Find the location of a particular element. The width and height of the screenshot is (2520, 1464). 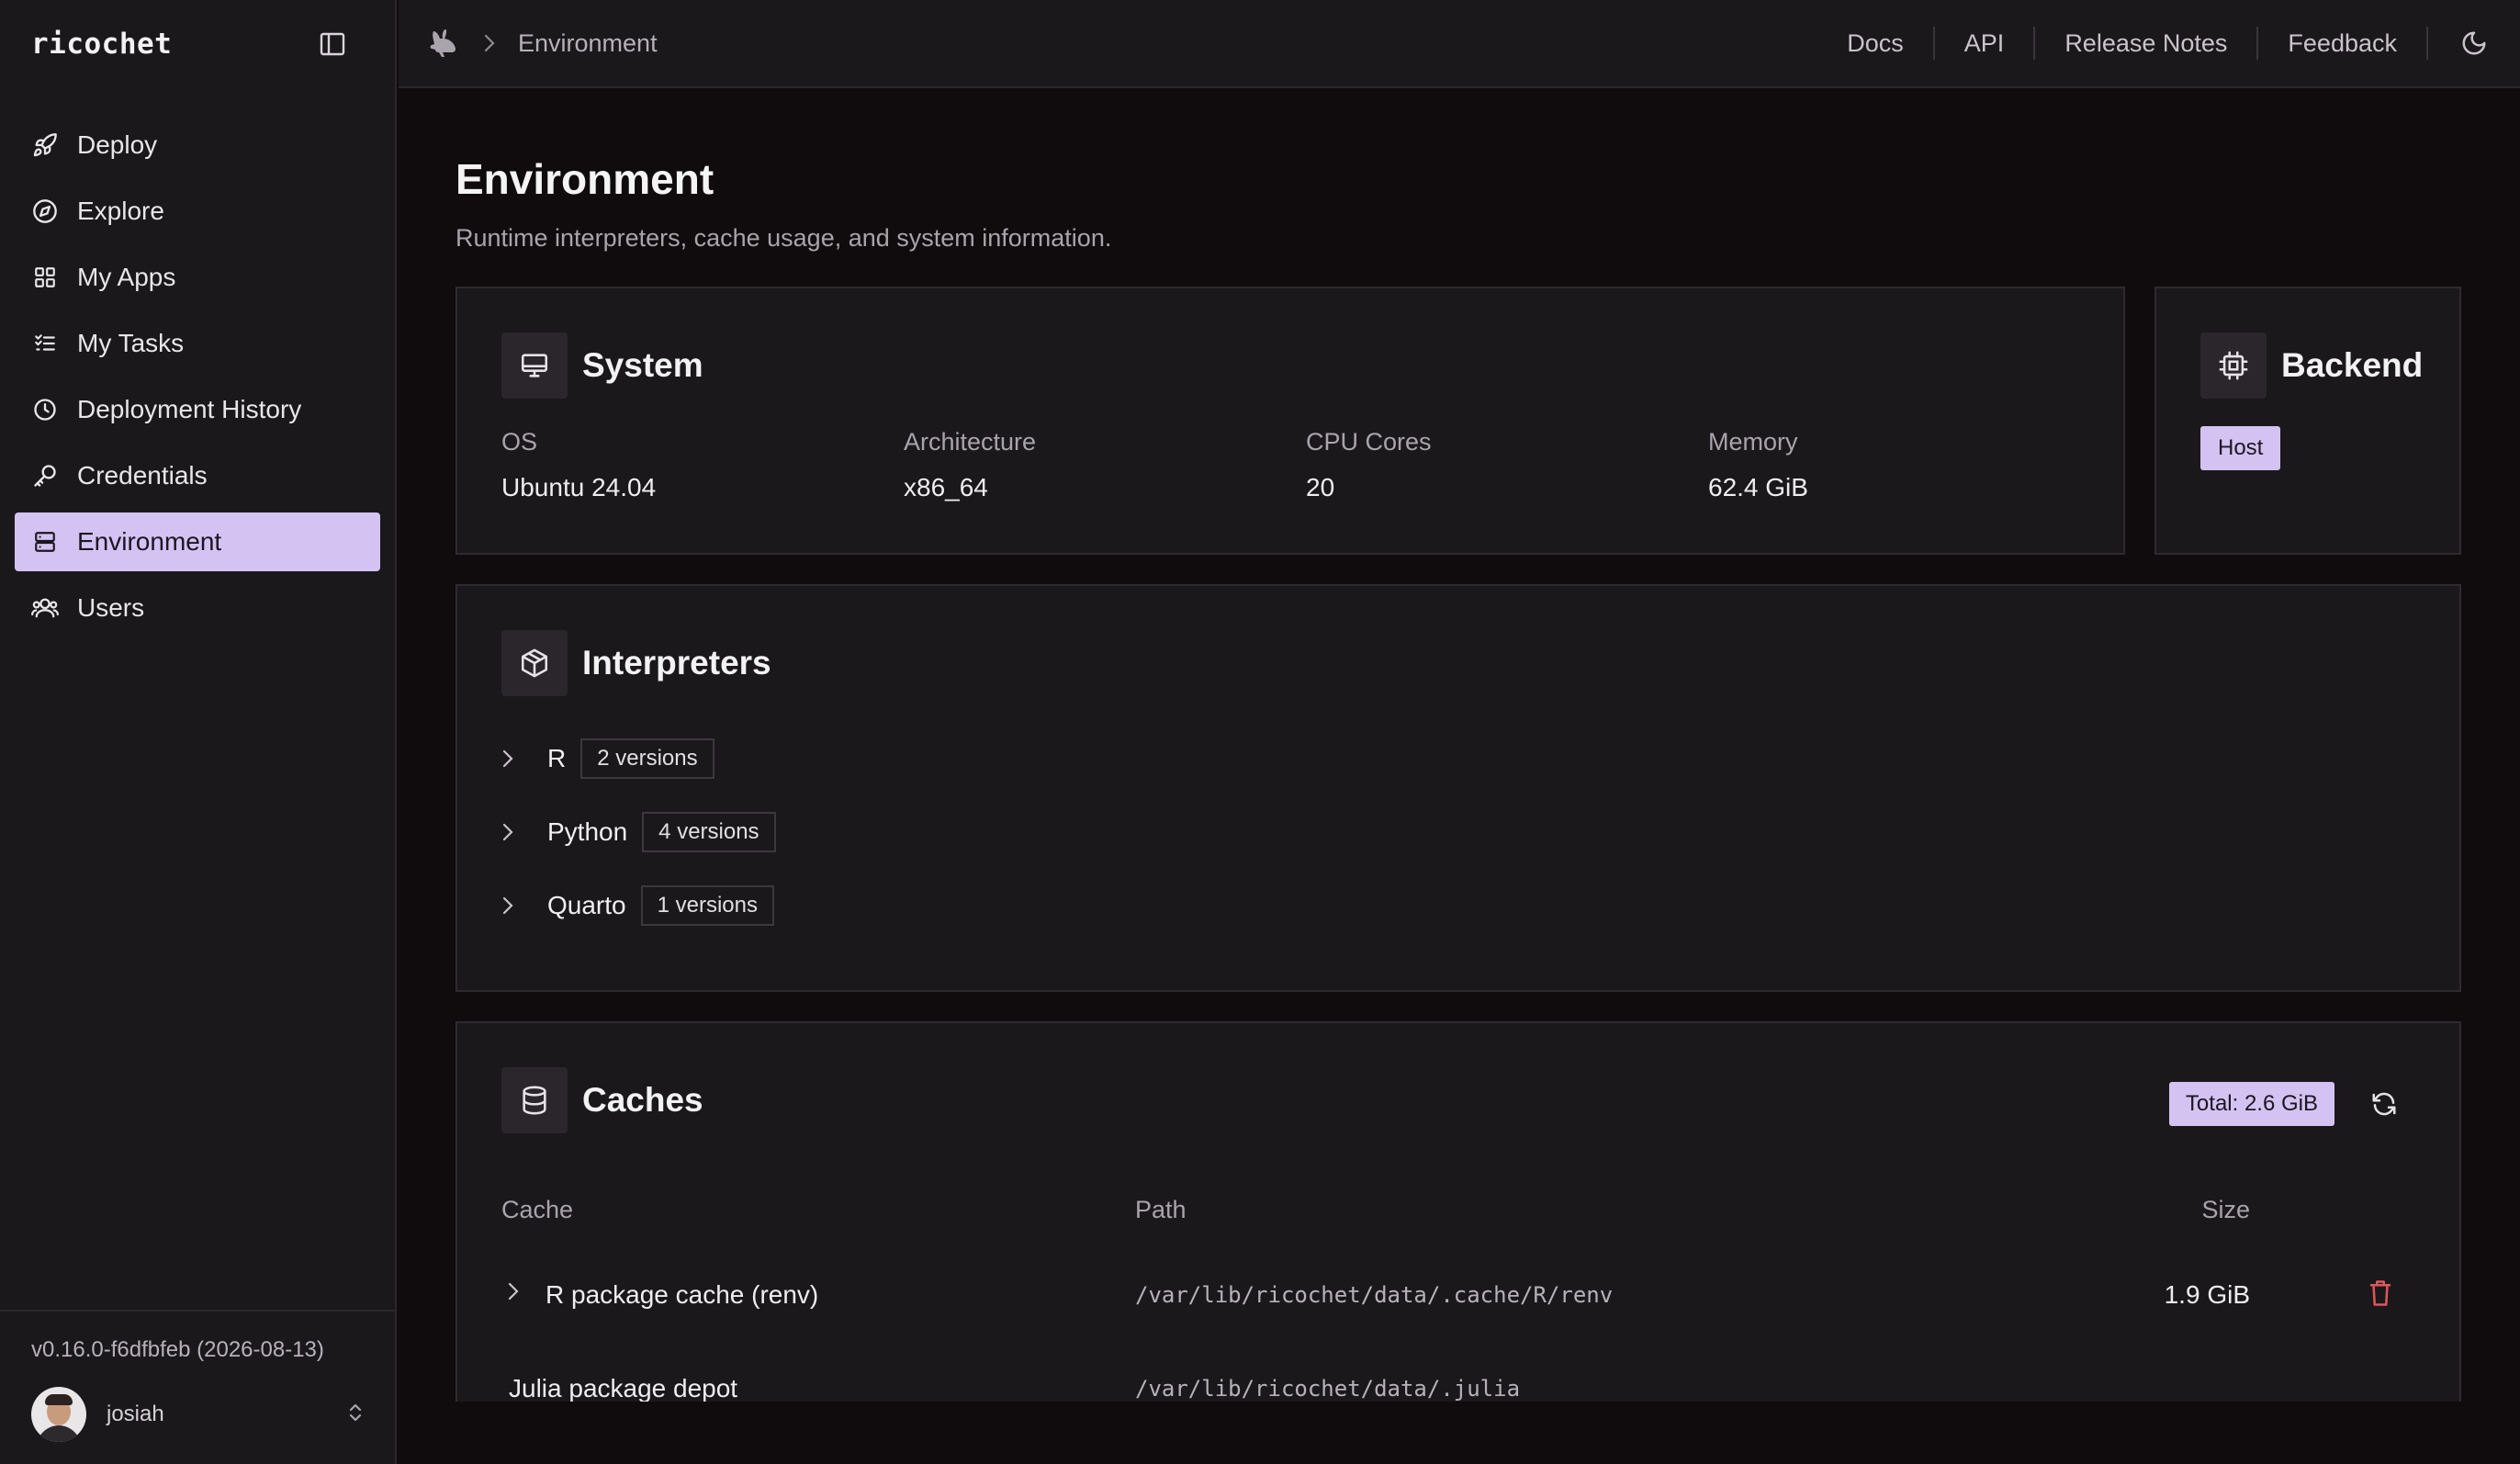

interpreter-row-r: R 2 versions is located at coordinates (607, 758).